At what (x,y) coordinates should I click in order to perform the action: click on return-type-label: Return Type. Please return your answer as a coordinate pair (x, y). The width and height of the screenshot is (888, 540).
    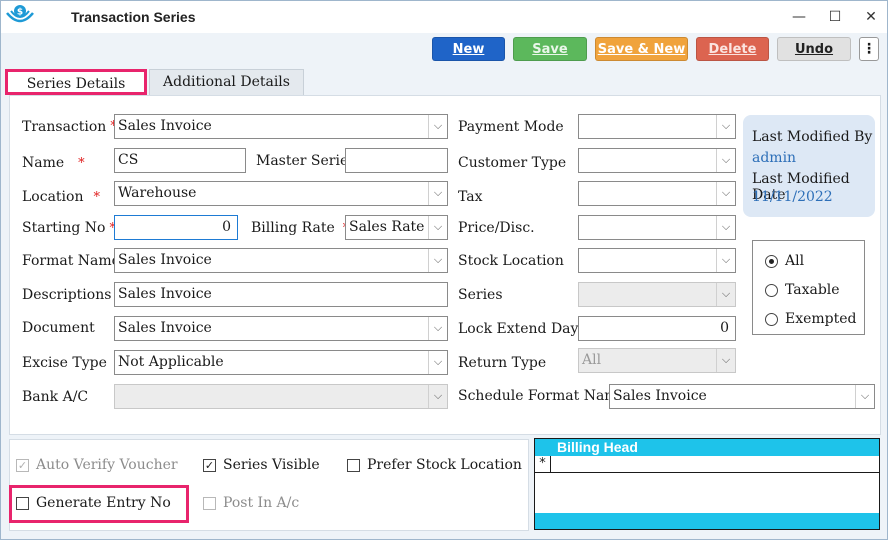
    Looking at the image, I should click on (502, 363).